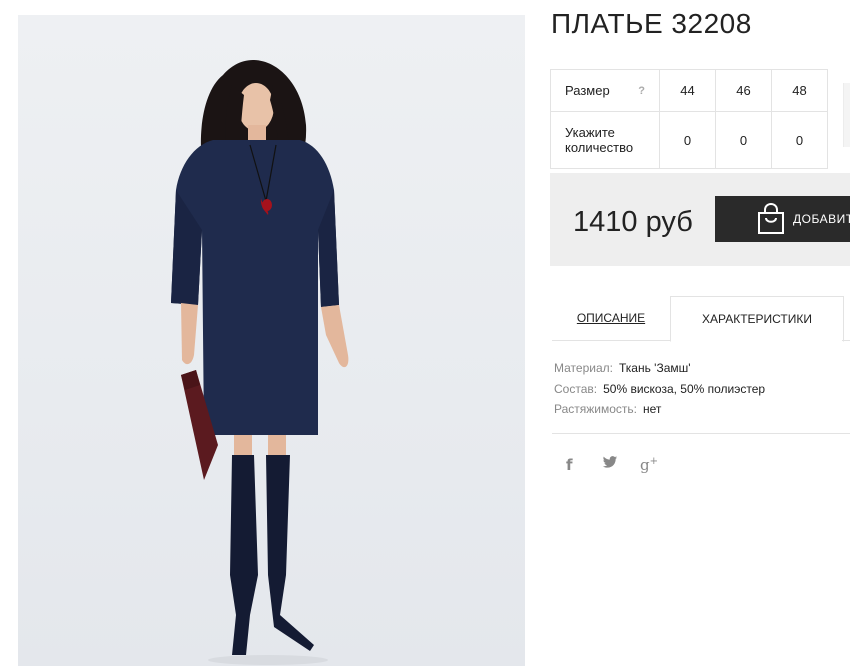 The width and height of the screenshot is (850, 666). What do you see at coordinates (846, 115) in the screenshot?
I see `table-scroll-edge` at bounding box center [846, 115].